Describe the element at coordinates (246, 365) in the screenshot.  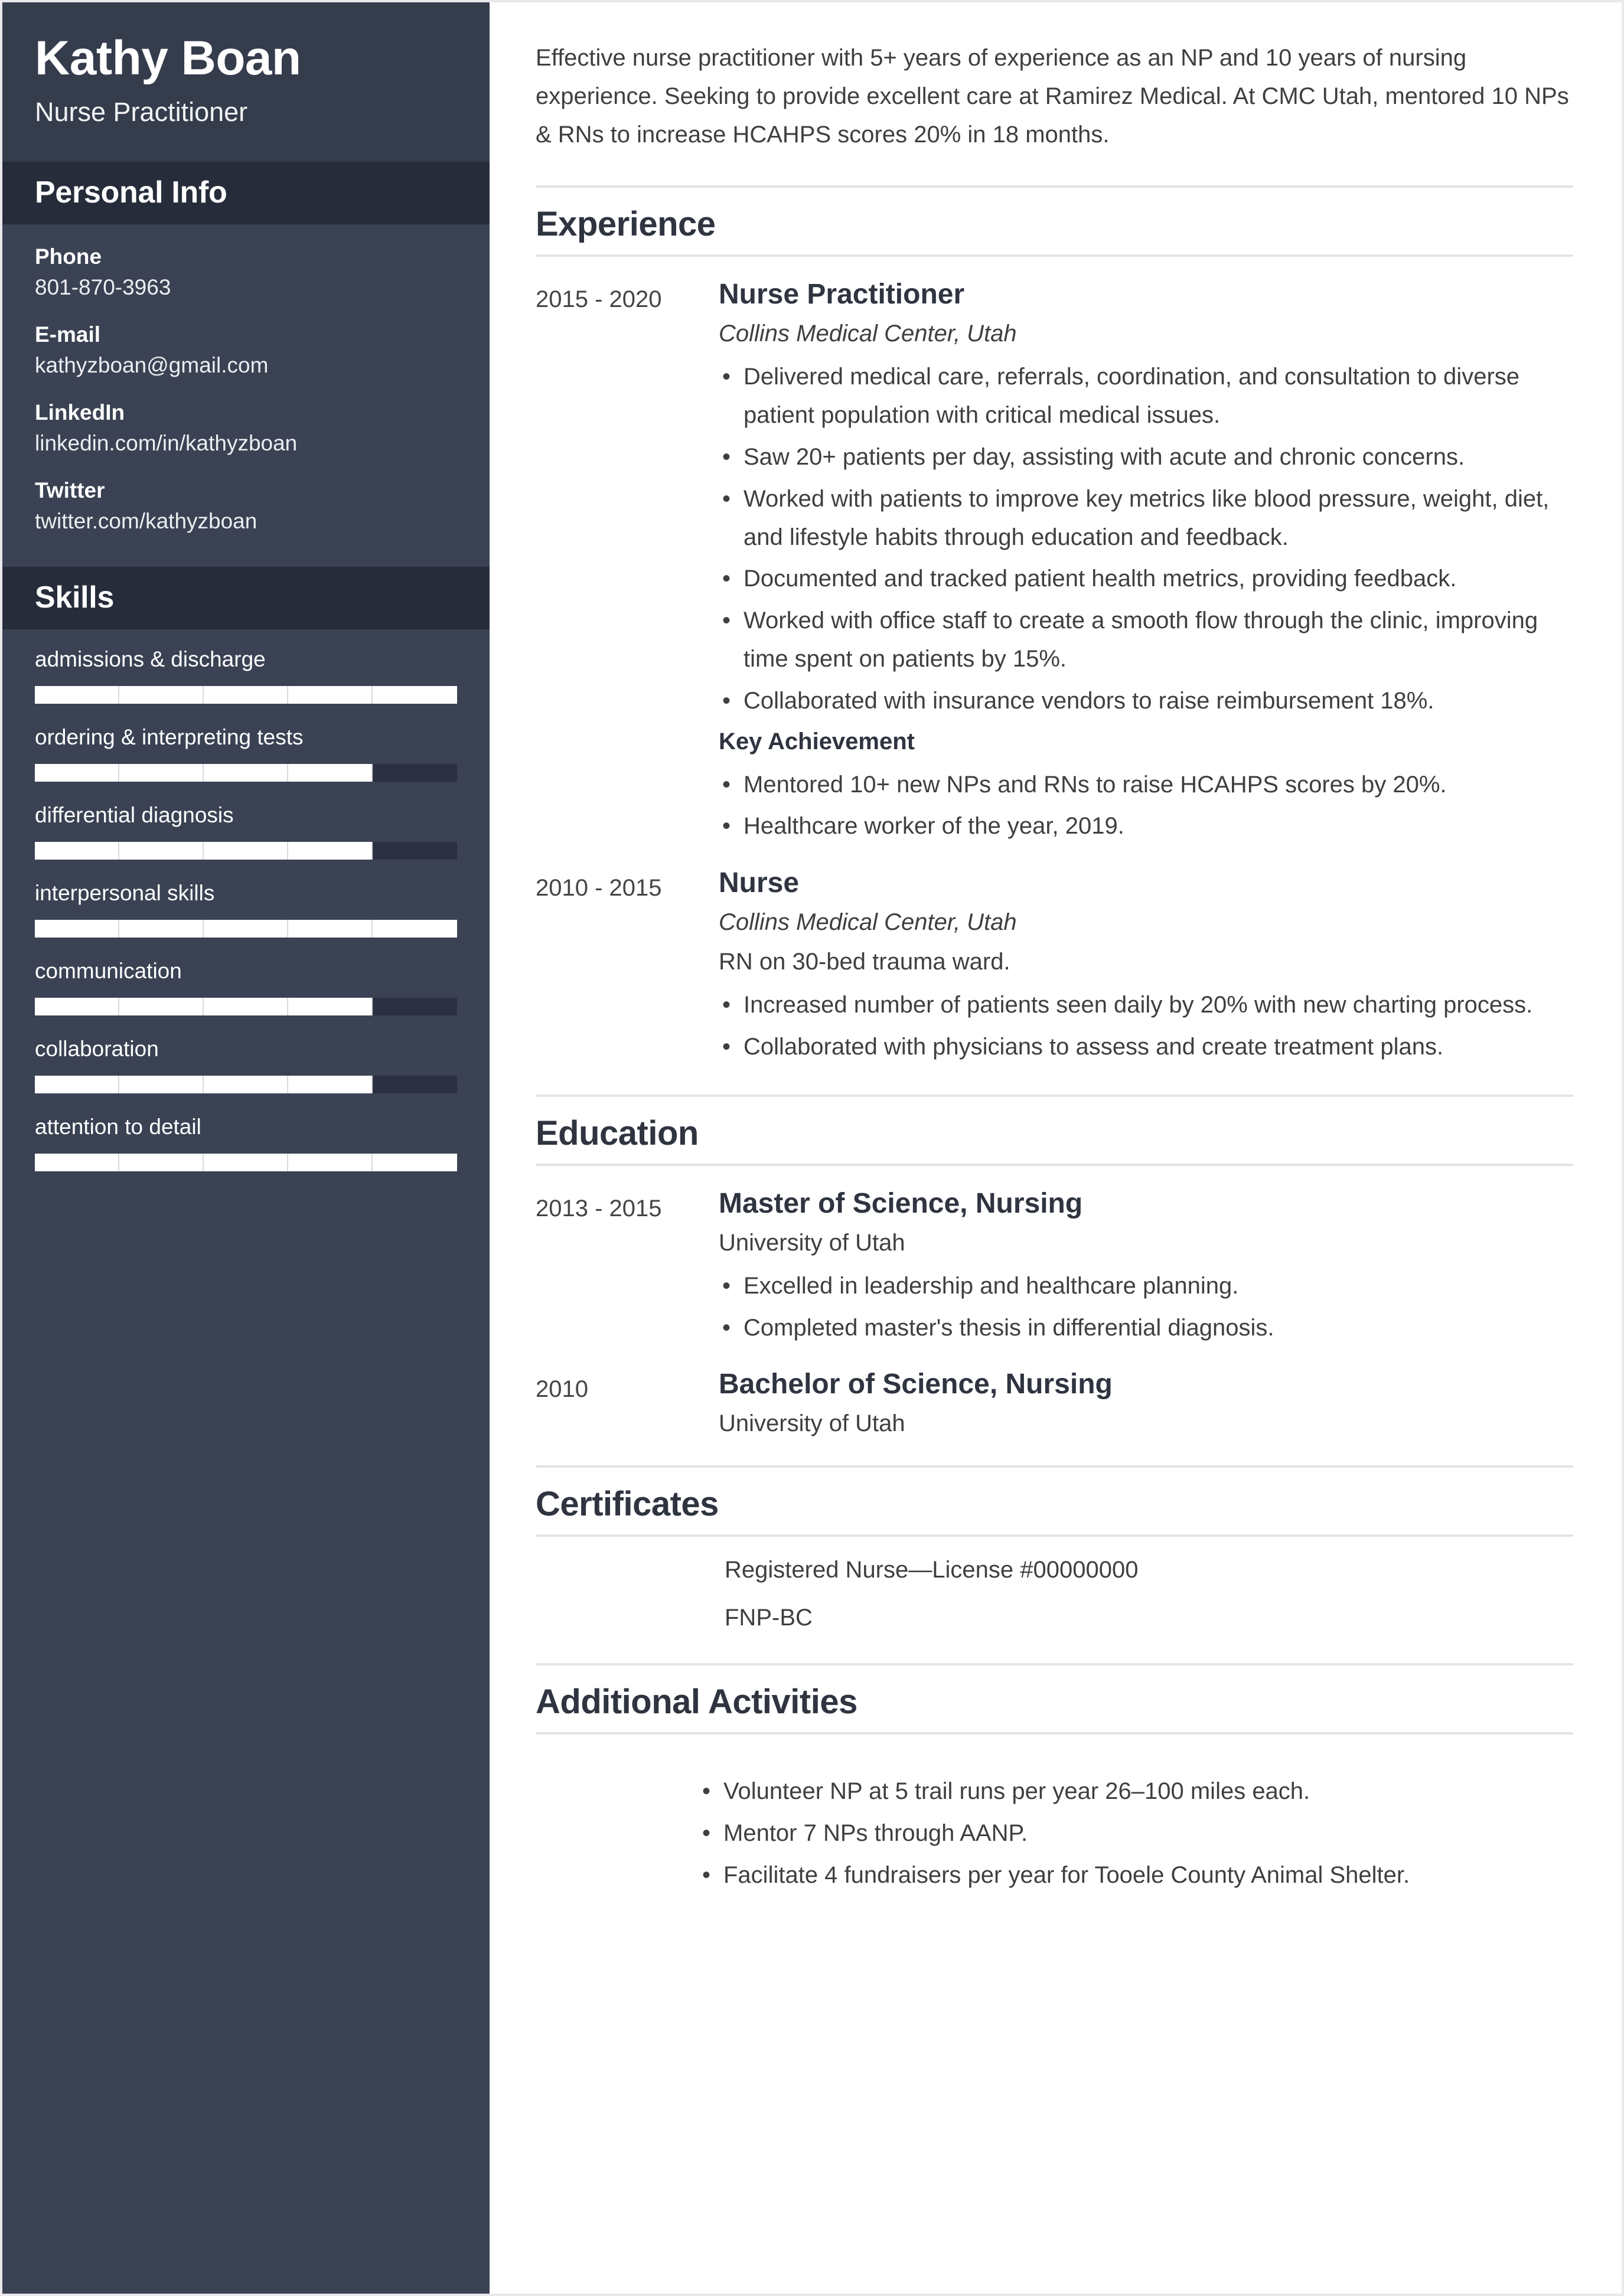
I see `personal-info-value: kathyzboan@gmail.com` at that location.